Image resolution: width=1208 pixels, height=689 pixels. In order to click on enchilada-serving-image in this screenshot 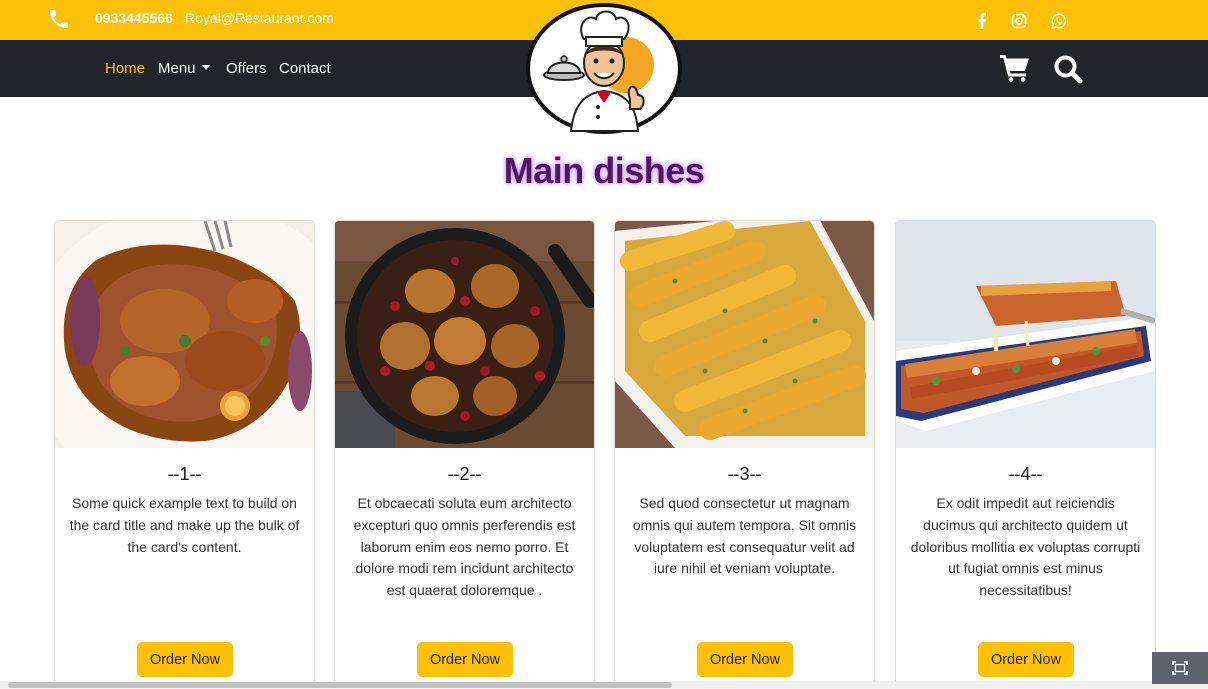, I will do `click(1025, 334)`.